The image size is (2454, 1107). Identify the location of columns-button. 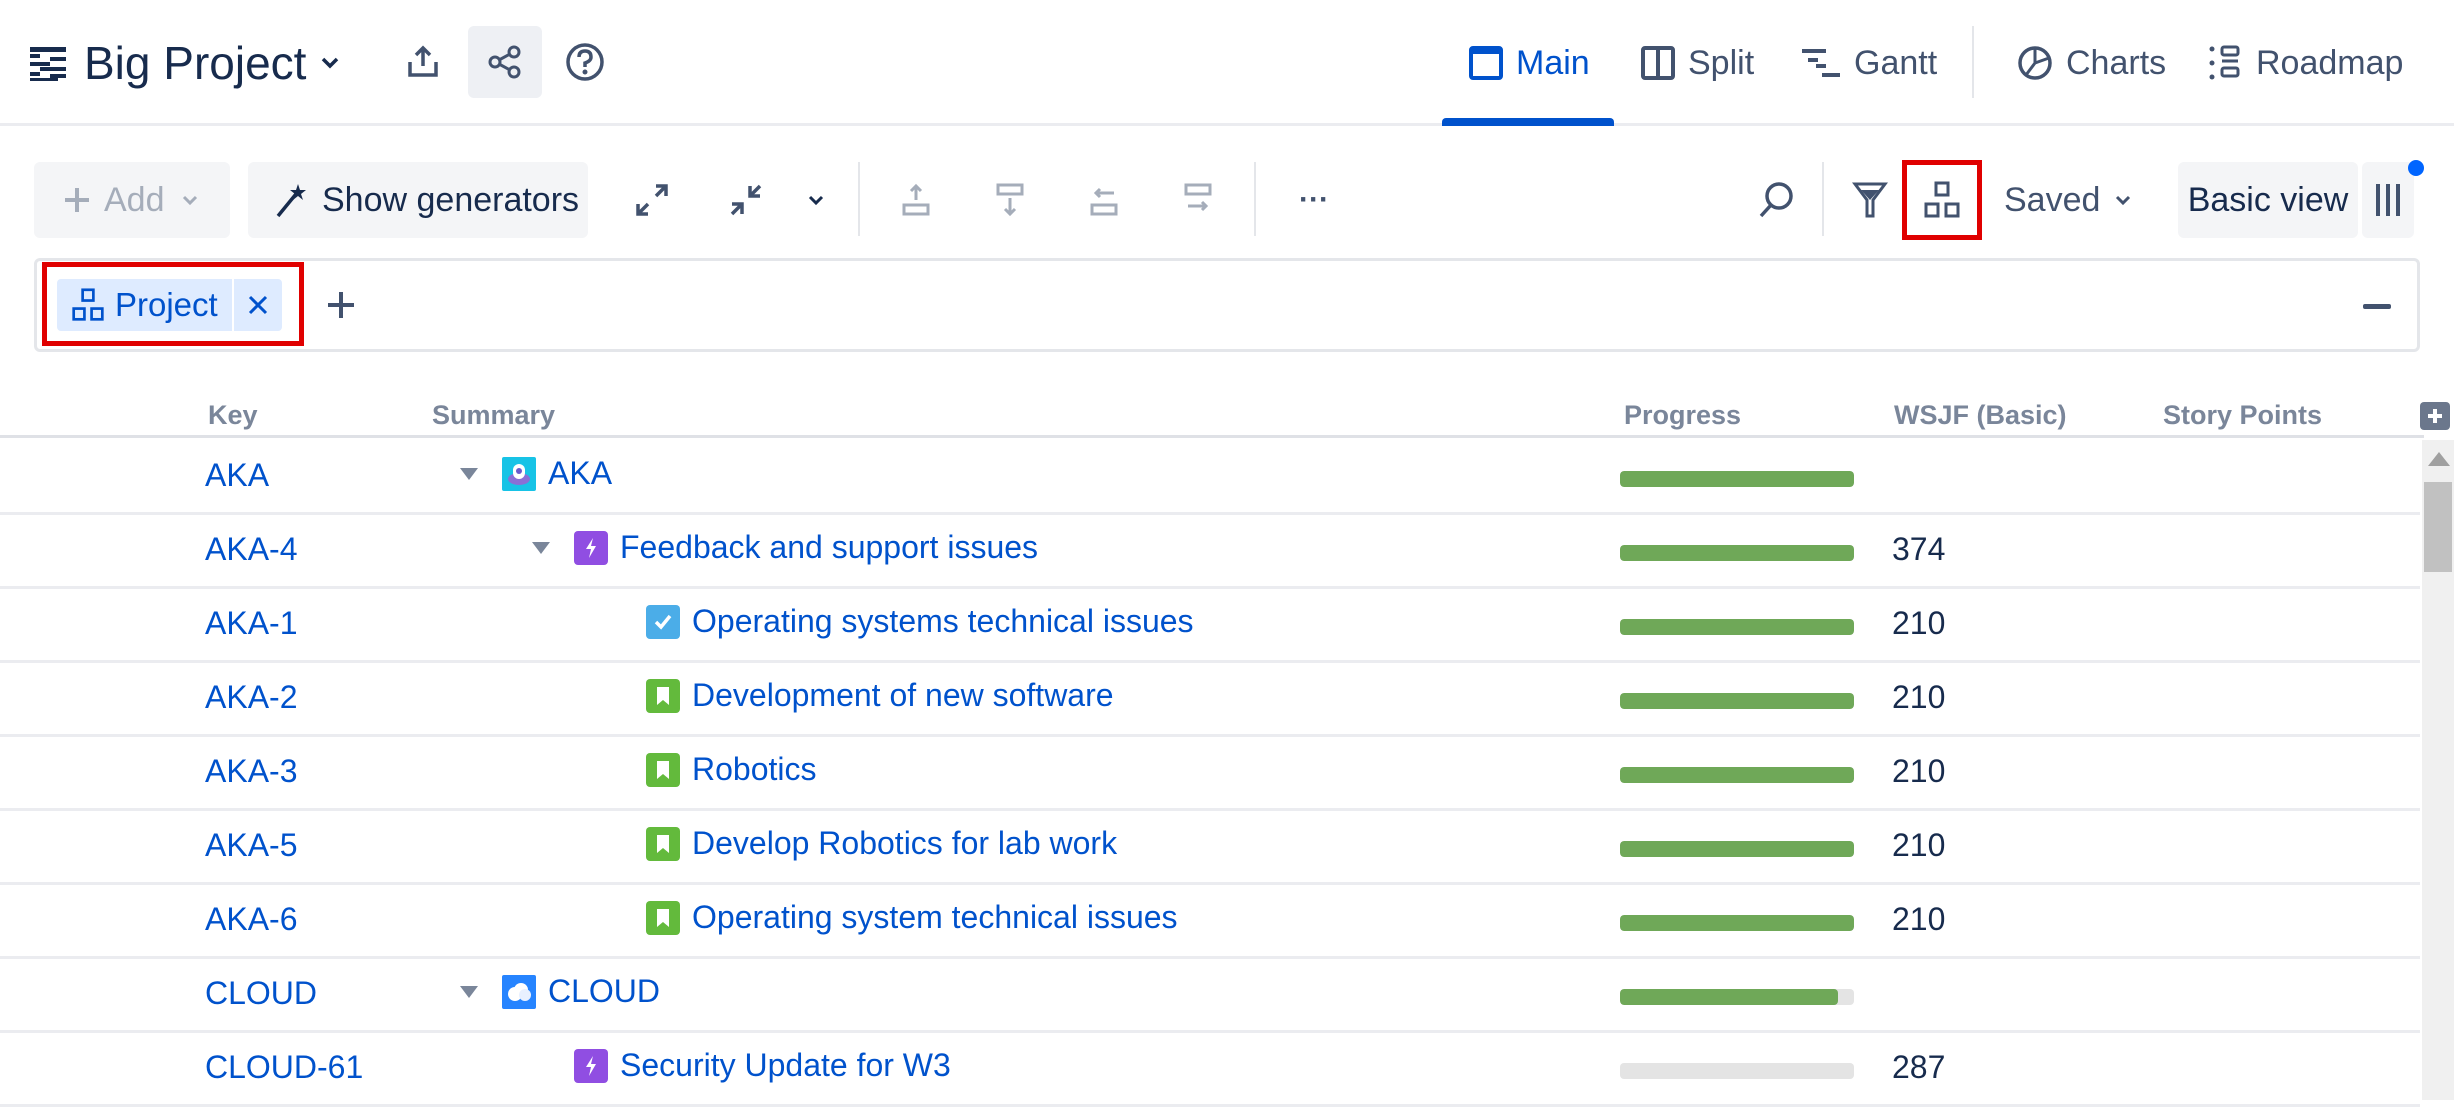
(2388, 200).